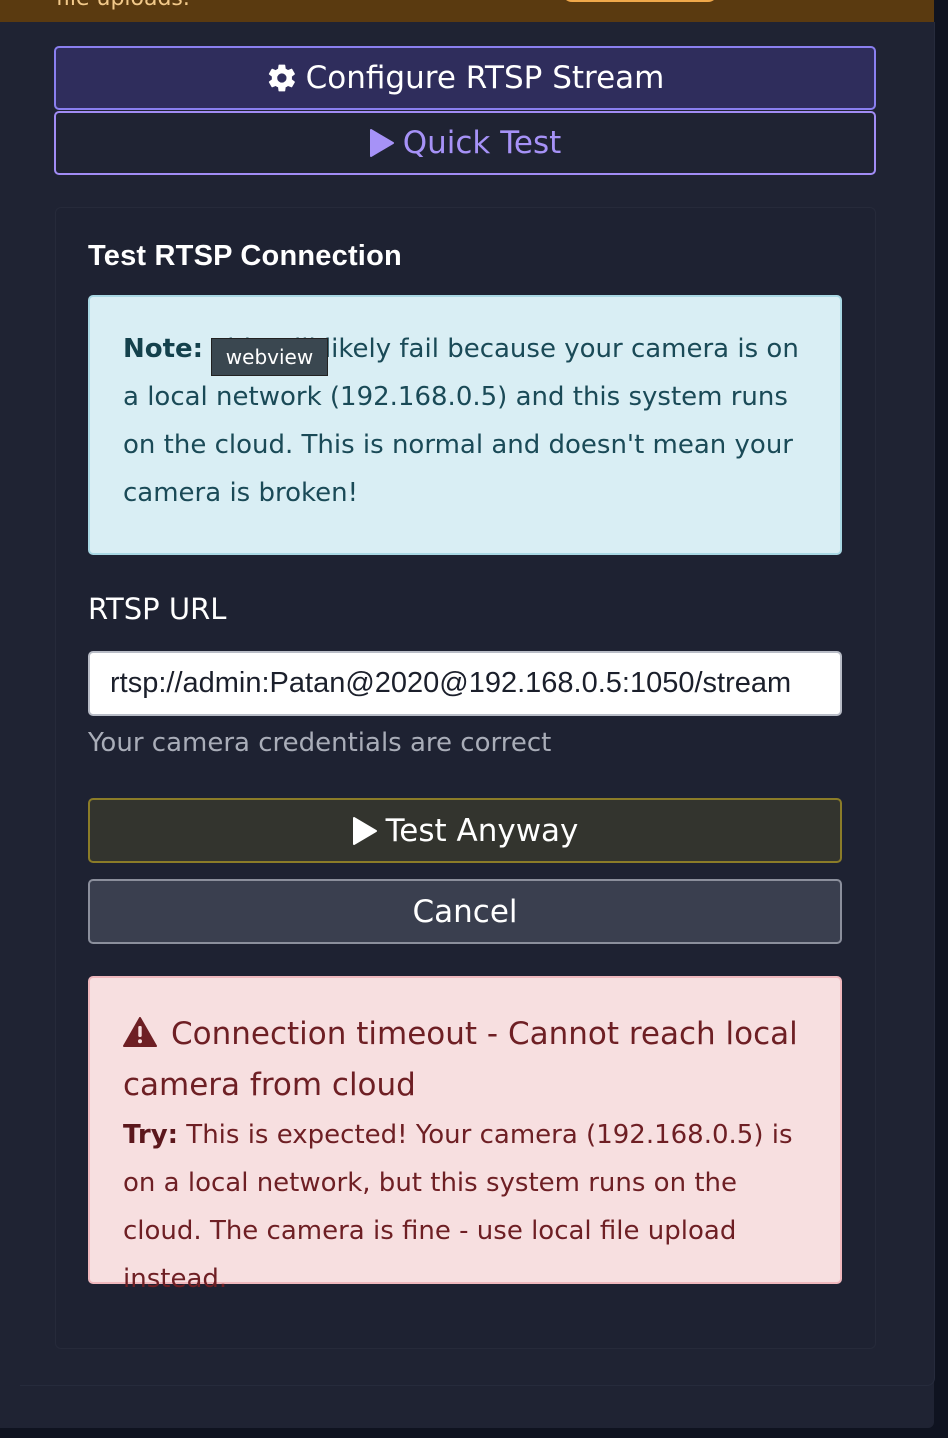  Describe the element at coordinates (482, 143) in the screenshot. I see `quick-test-label: Quick Test` at that location.